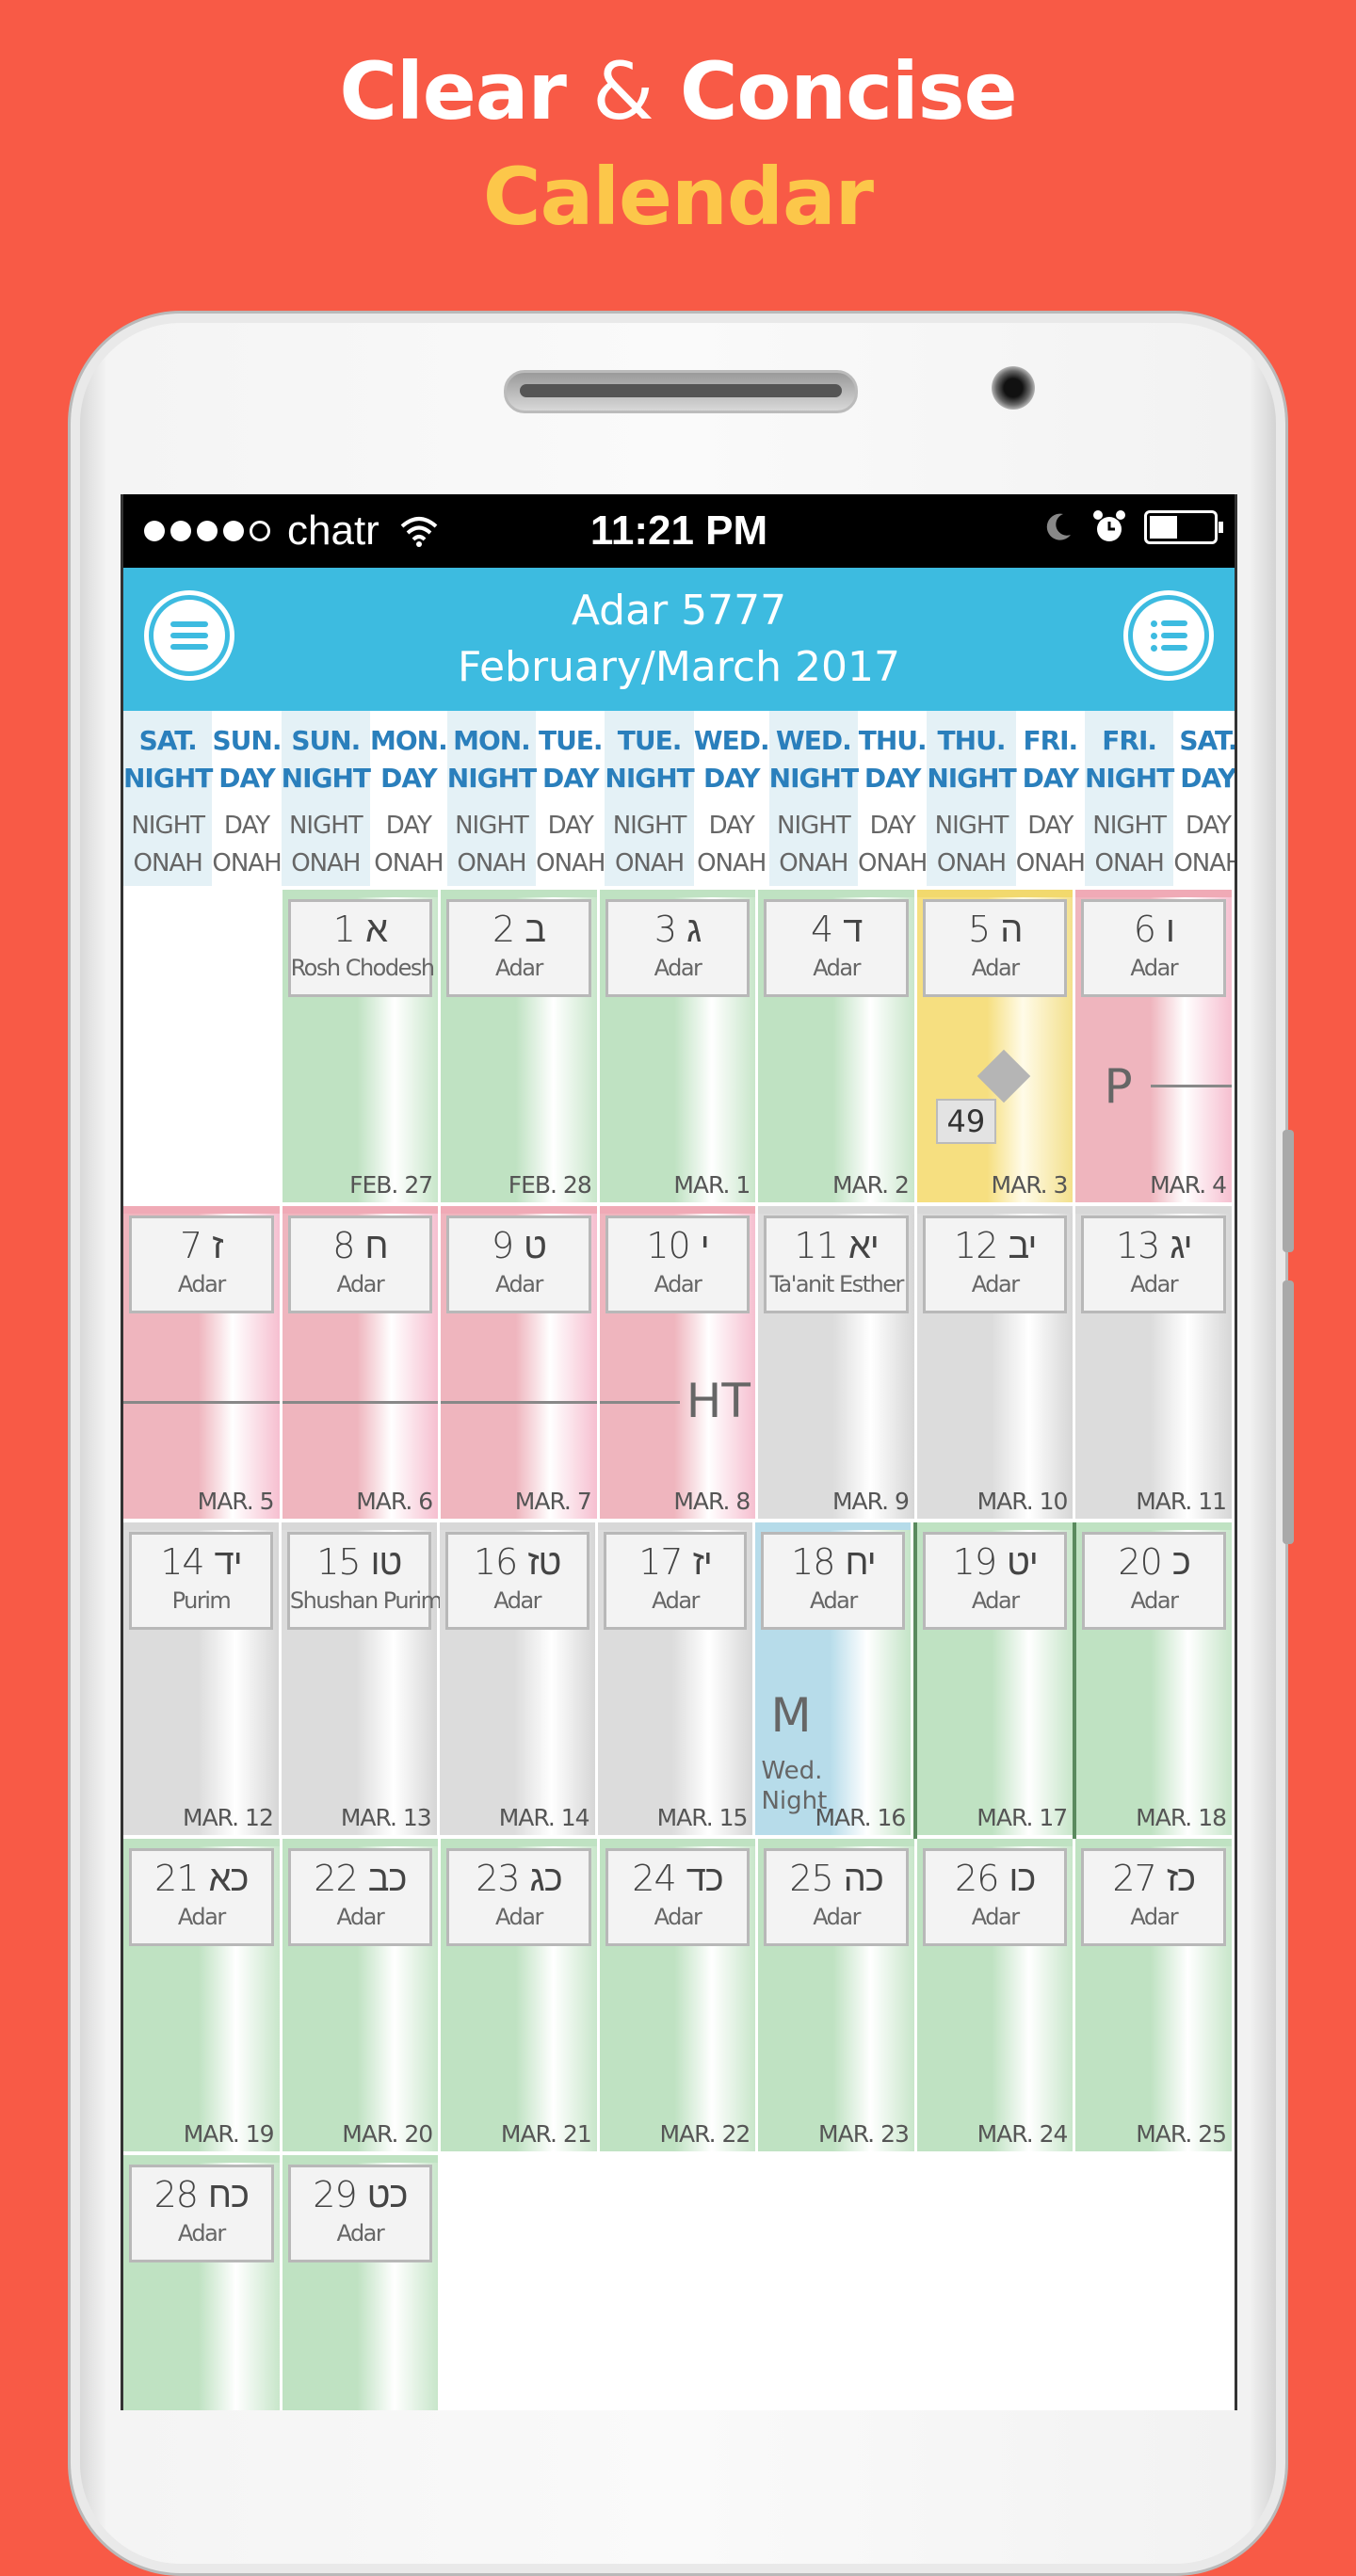  What do you see at coordinates (996, 1364) in the screenshot?
I see `day-cell: 12 יב Adar MAR. 10` at bounding box center [996, 1364].